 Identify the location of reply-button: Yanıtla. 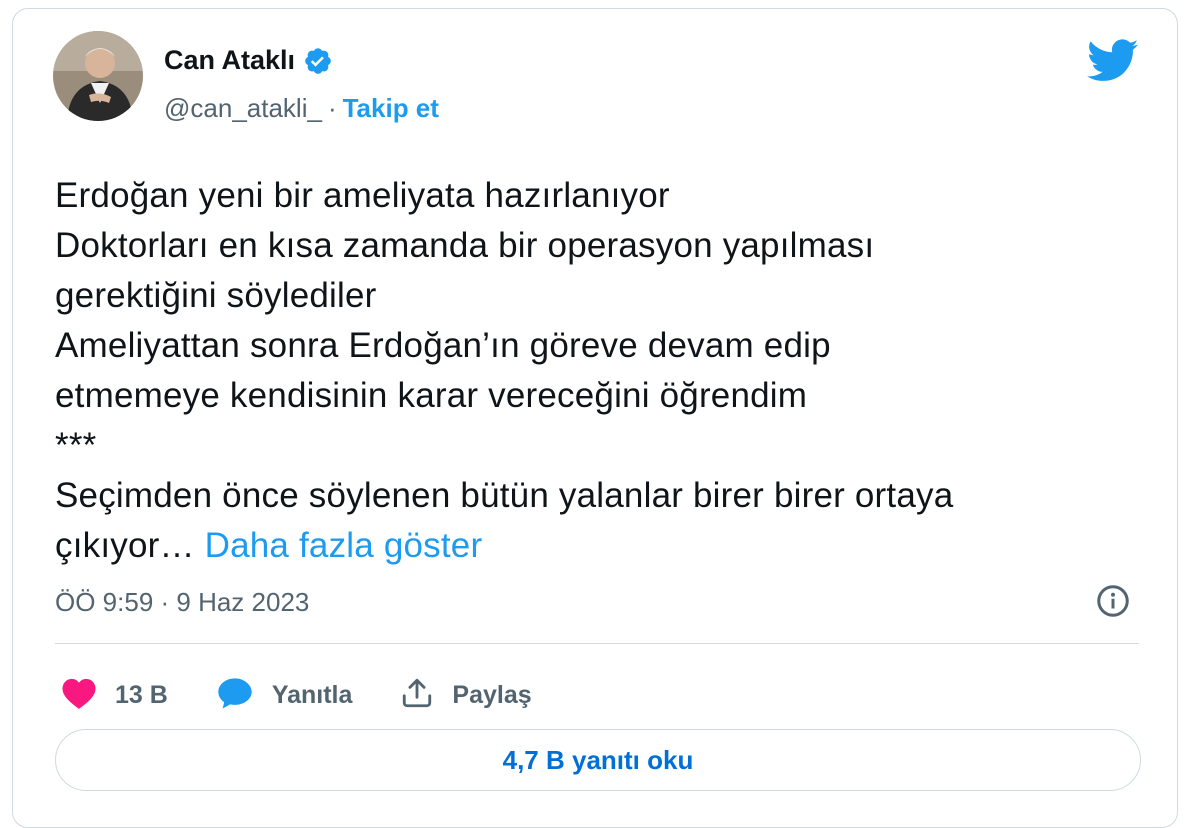
(284, 695).